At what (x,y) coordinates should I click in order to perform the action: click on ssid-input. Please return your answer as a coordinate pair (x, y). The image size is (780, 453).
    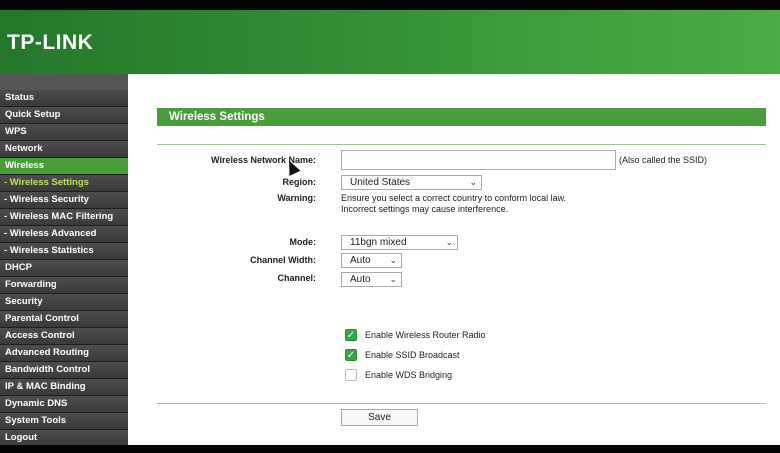
    Looking at the image, I should click on (478, 160).